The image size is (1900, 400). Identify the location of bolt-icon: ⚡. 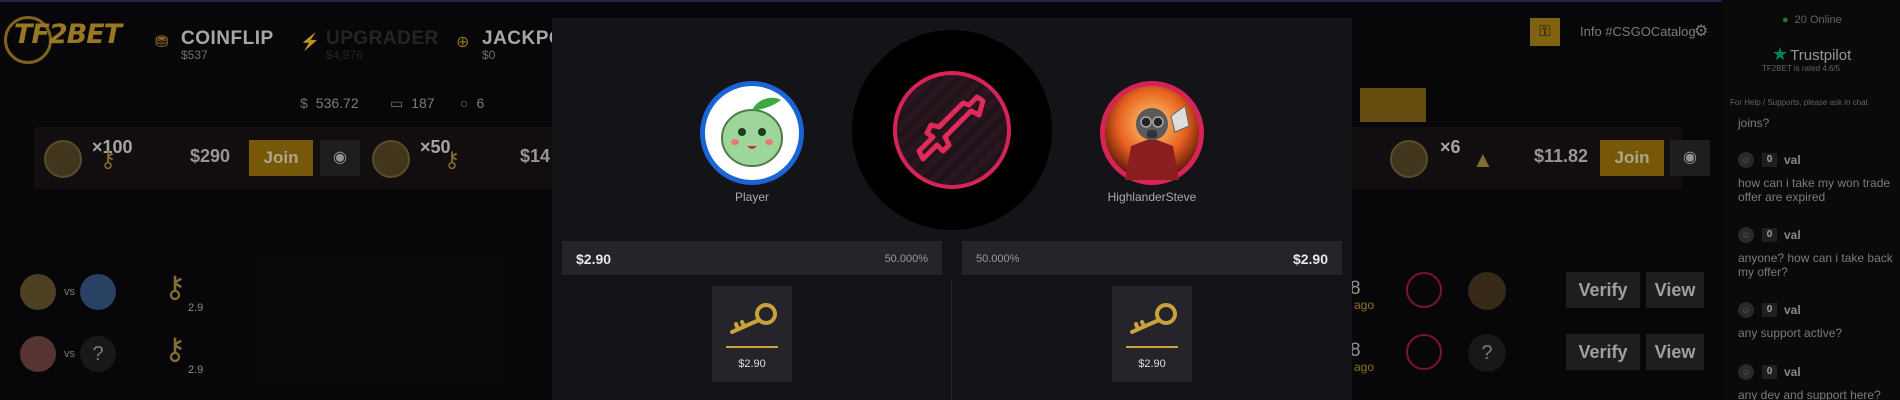
(310, 42).